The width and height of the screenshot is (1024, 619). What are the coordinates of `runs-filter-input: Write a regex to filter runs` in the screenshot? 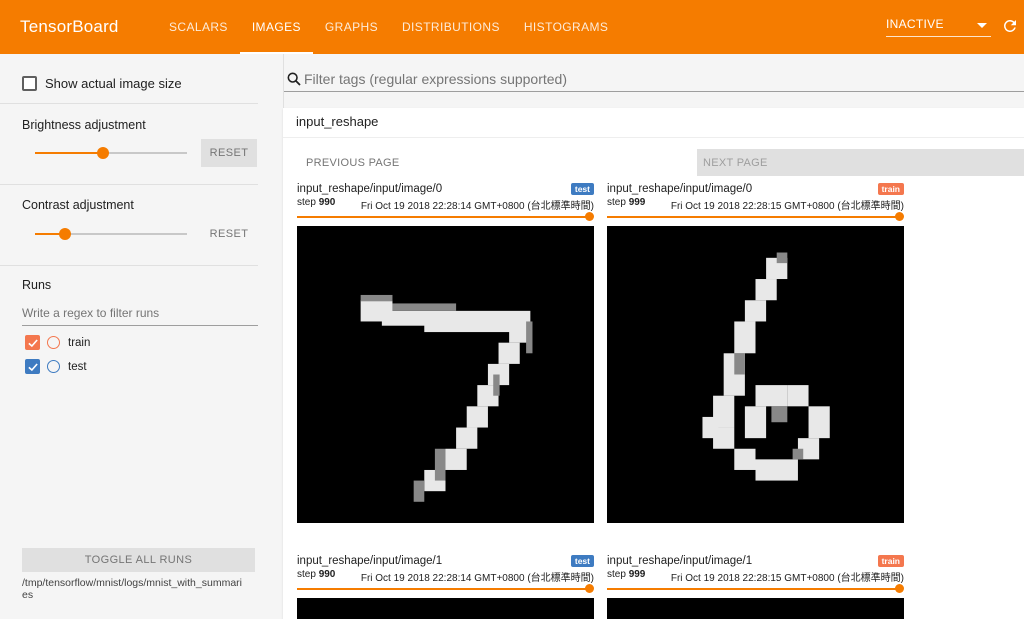 It's located at (140, 316).